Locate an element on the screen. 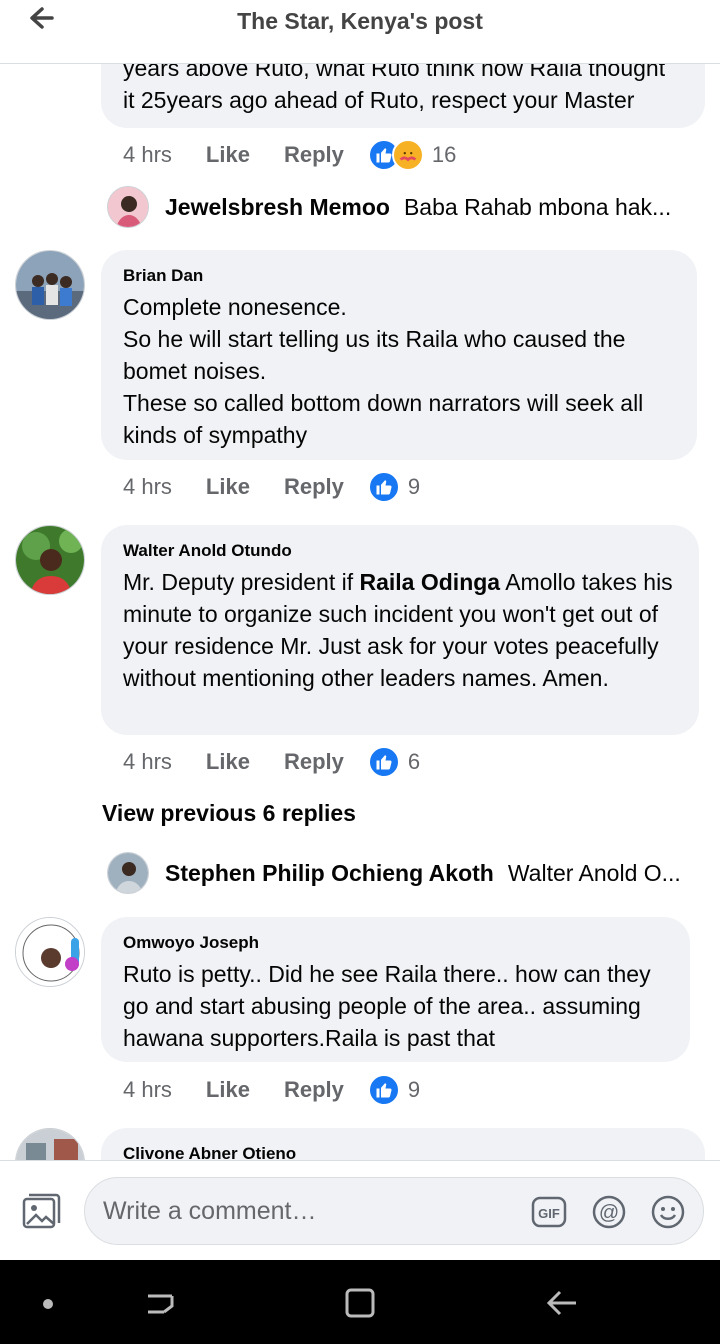 Image resolution: width=720 pixels, height=1344 pixels. comment-author: Walter Anold Otundo is located at coordinates (400, 551).